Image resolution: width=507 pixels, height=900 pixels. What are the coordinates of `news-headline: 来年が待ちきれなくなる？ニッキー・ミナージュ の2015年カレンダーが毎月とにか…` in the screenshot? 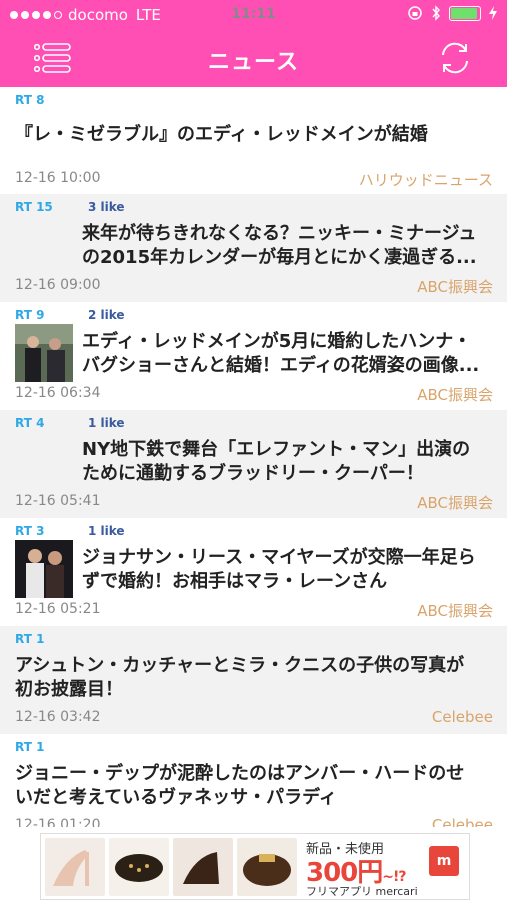 It's located at (279, 245).